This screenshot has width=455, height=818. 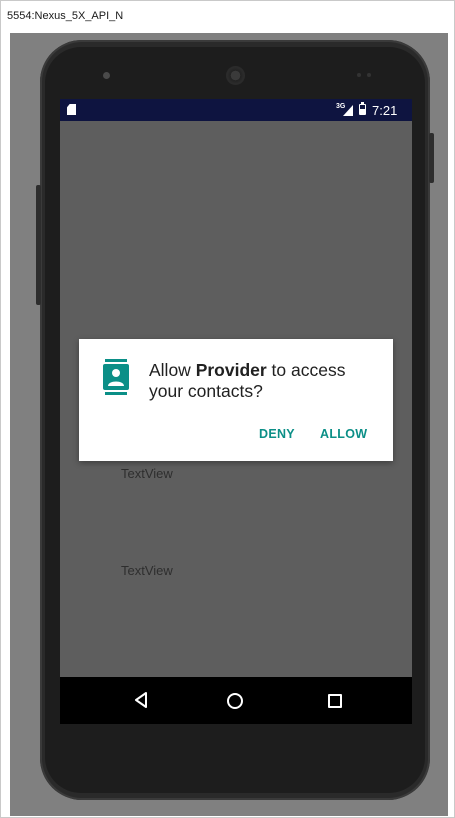 I want to click on allow-button: ALLOW, so click(x=343, y=434).